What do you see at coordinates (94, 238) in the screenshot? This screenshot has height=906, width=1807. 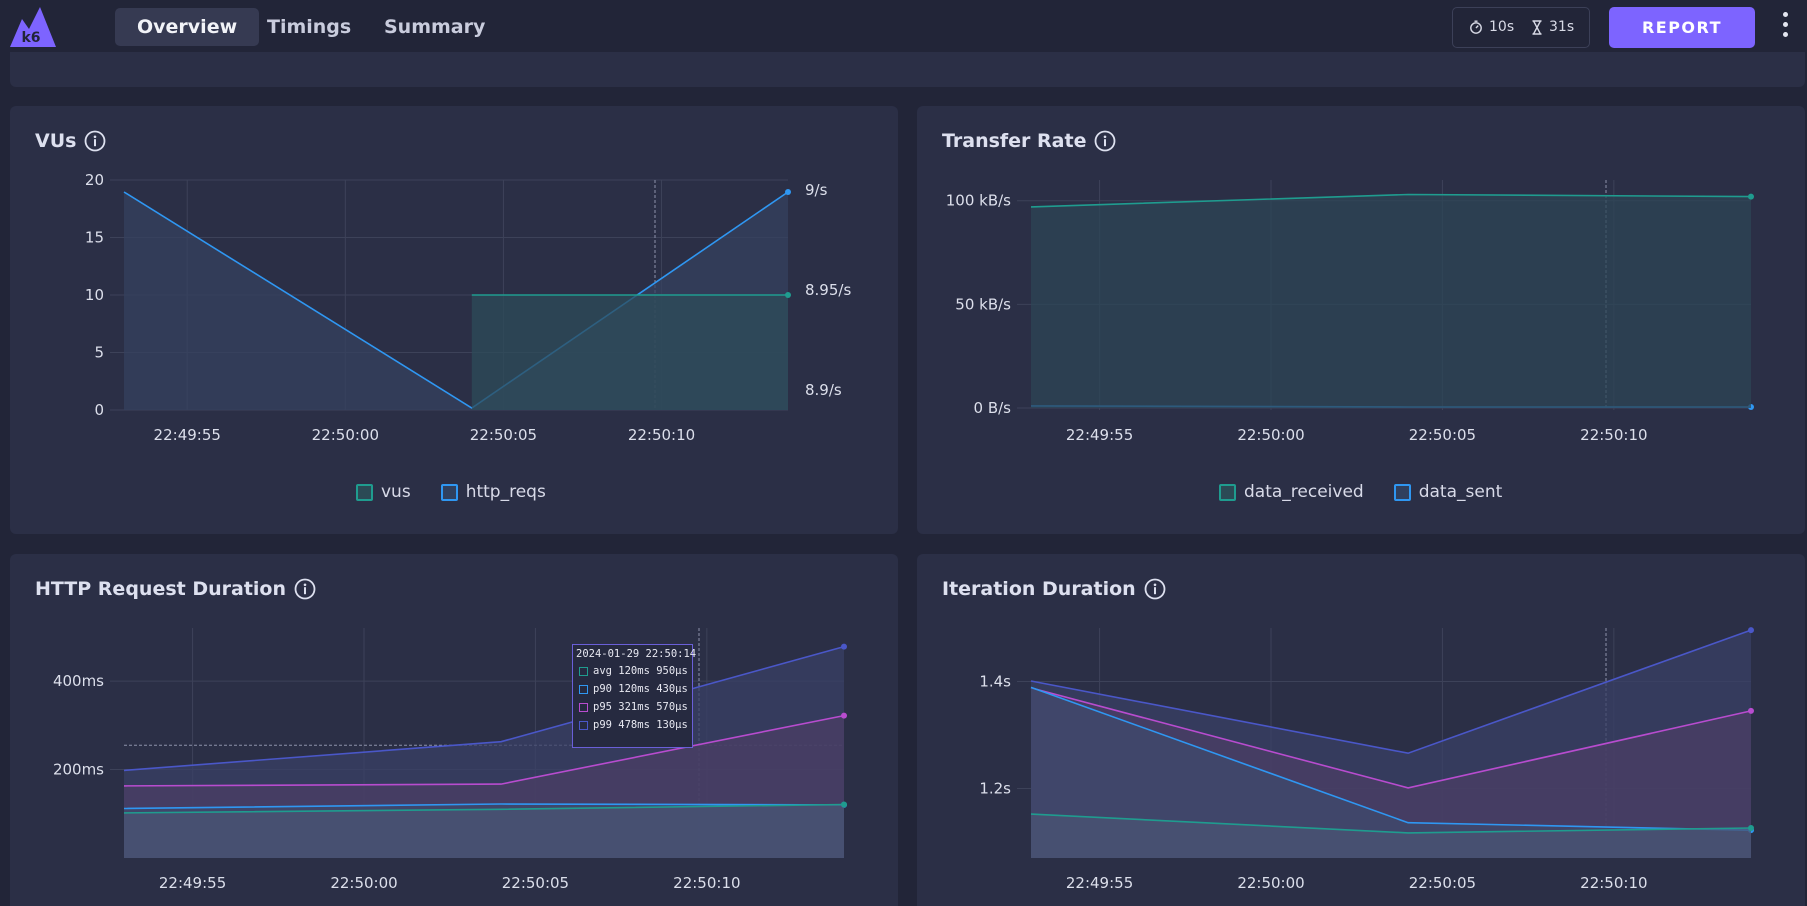 I see `y-tick-label: 15` at bounding box center [94, 238].